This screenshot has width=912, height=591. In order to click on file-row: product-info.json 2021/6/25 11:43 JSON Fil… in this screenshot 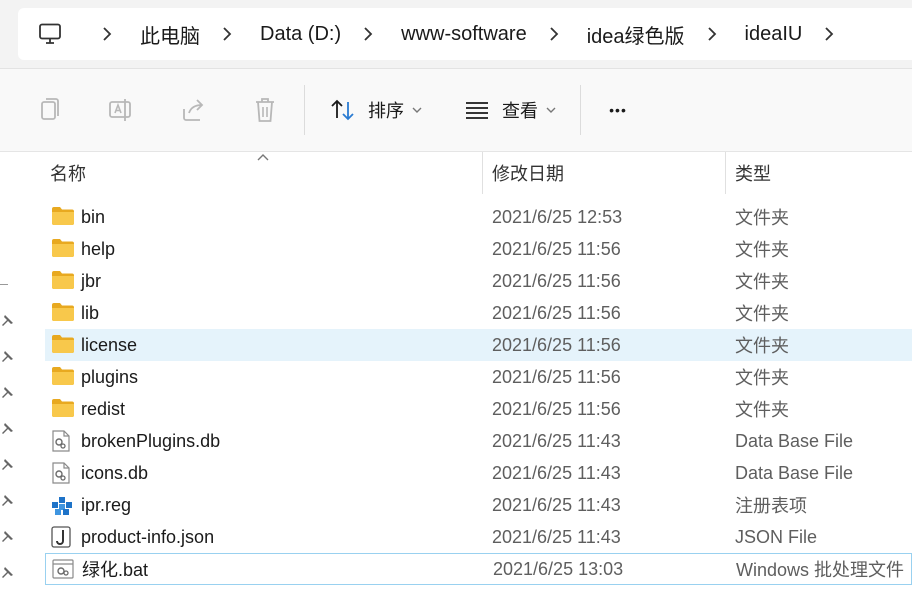, I will do `click(478, 537)`.